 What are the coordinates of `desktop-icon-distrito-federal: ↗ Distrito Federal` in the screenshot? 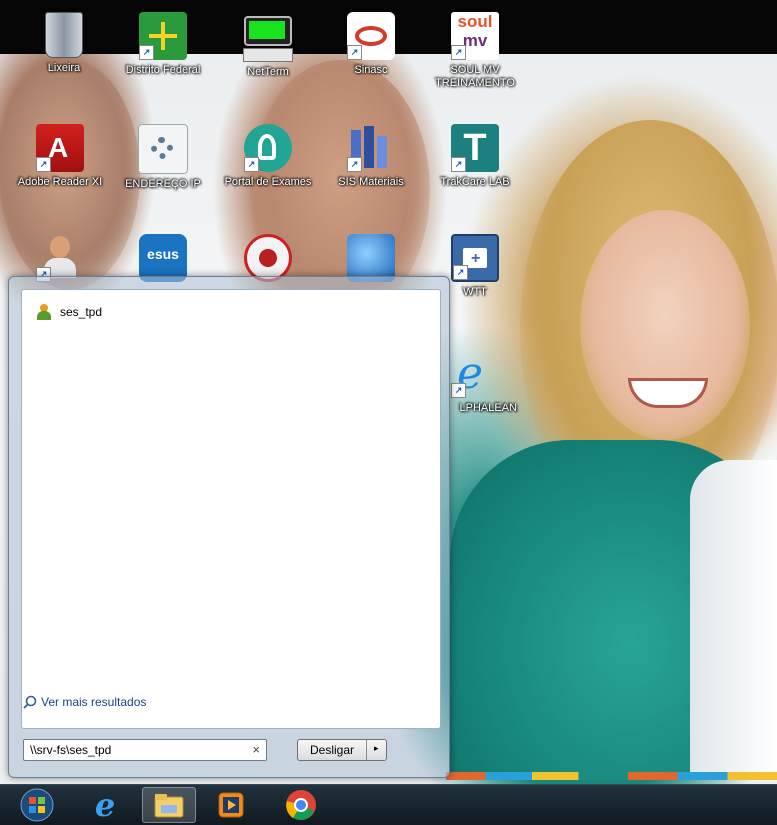 It's located at (163, 44).